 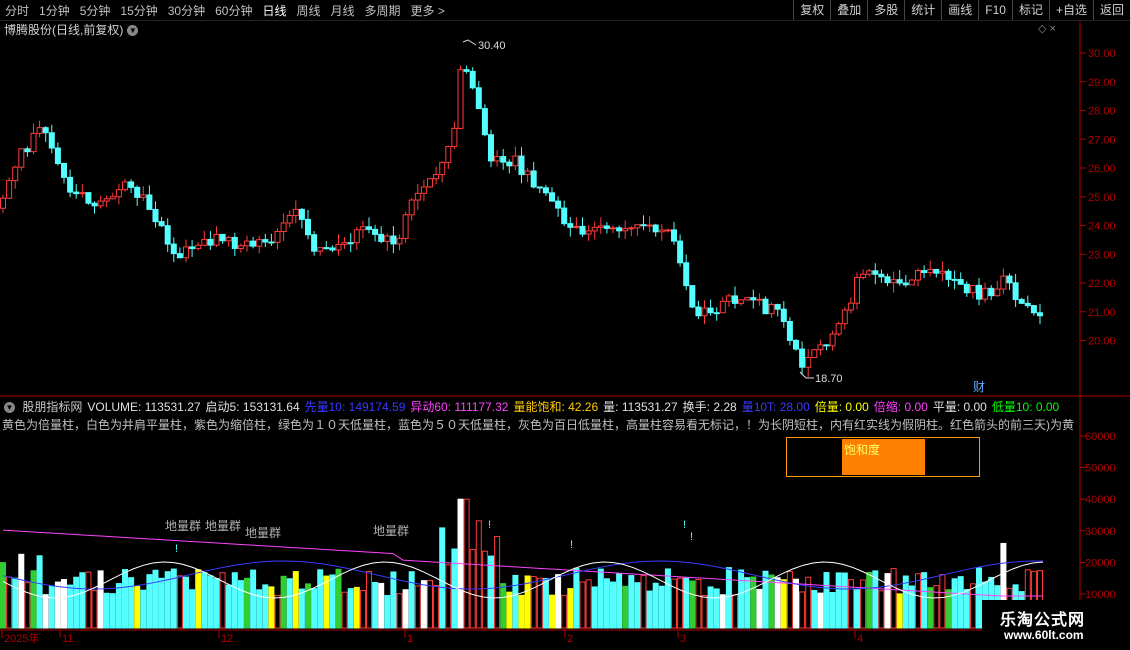 I want to click on action-button-6: 标记, so click(x=1030, y=10).